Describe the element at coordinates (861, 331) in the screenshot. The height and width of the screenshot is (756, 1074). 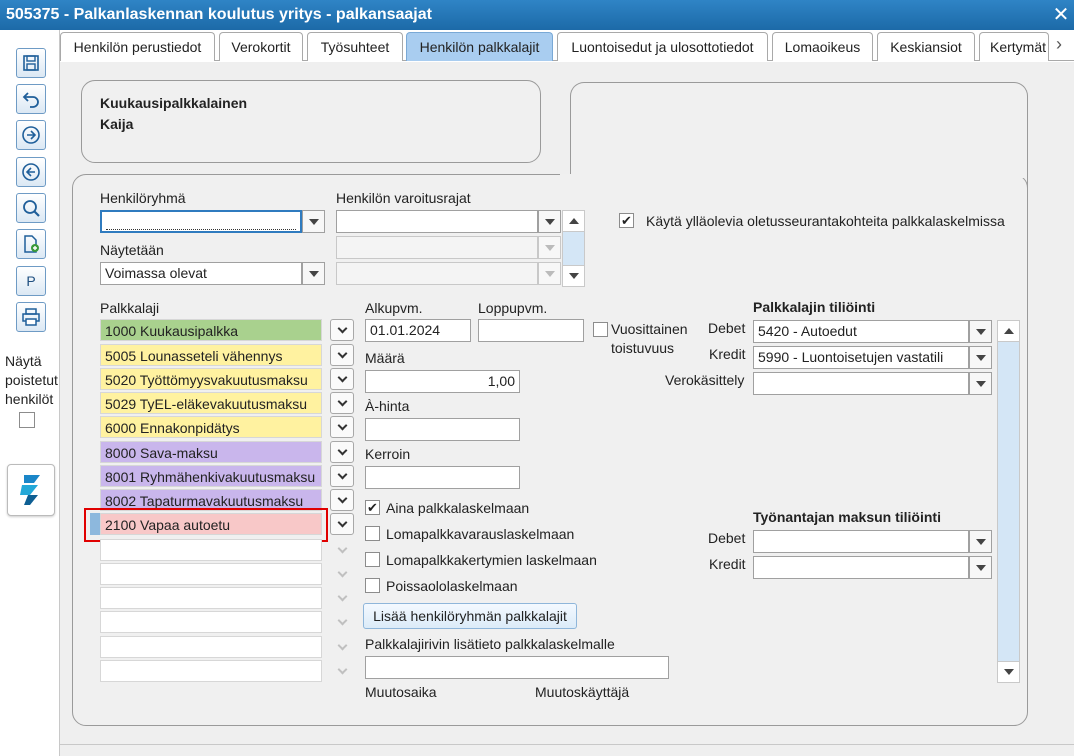
I see `debet-select: 5420 - Autoedut` at that location.